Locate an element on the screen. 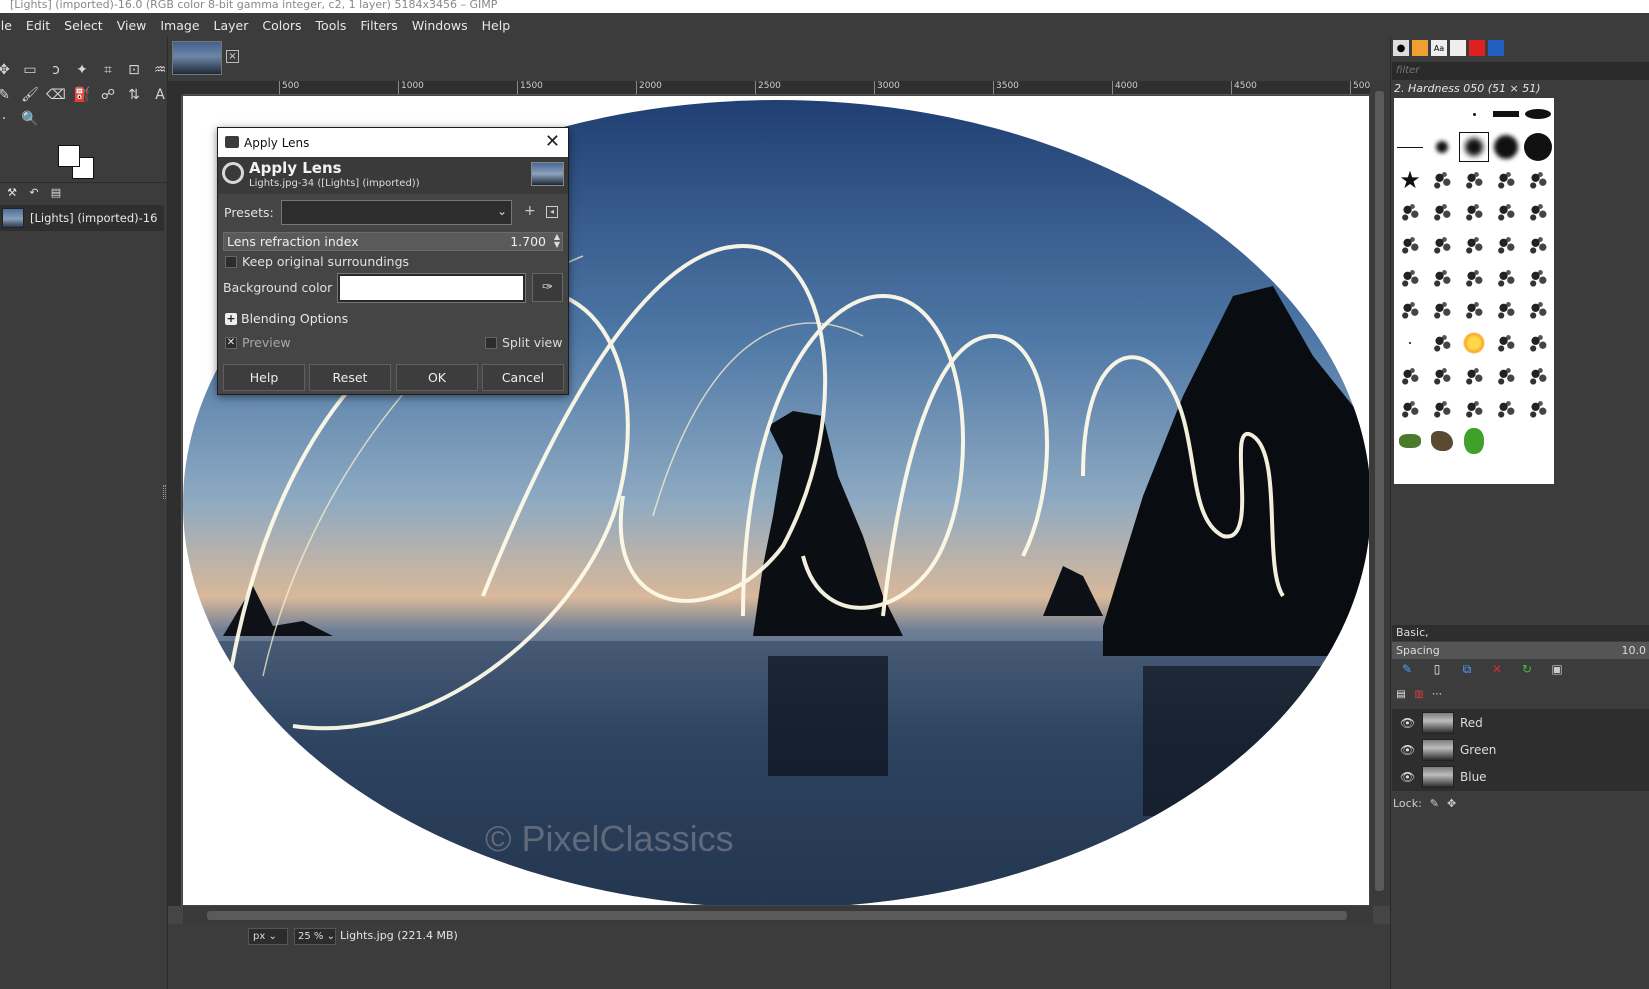  eraser-tool-icon: ⌫ is located at coordinates (56, 95).